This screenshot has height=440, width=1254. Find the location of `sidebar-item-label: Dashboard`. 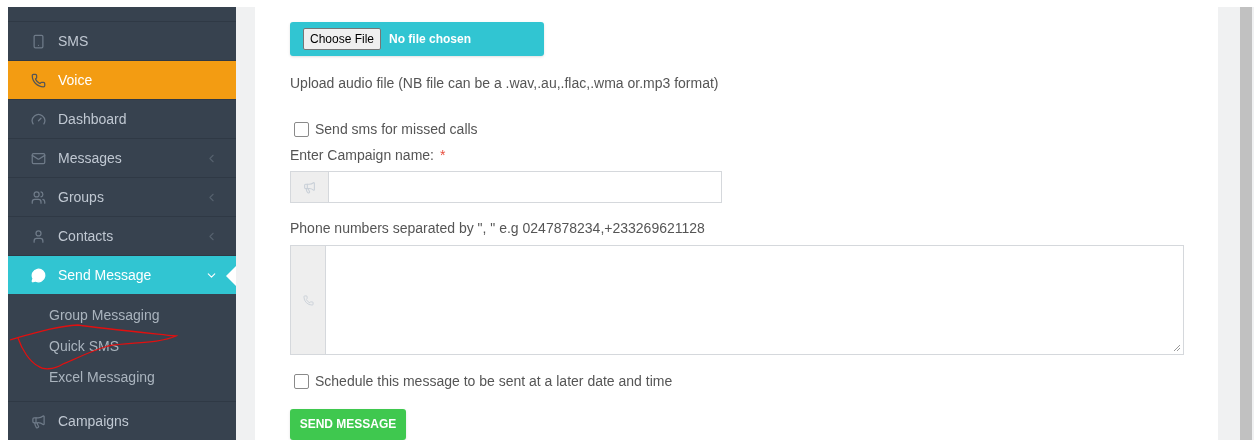

sidebar-item-label: Dashboard is located at coordinates (92, 119).